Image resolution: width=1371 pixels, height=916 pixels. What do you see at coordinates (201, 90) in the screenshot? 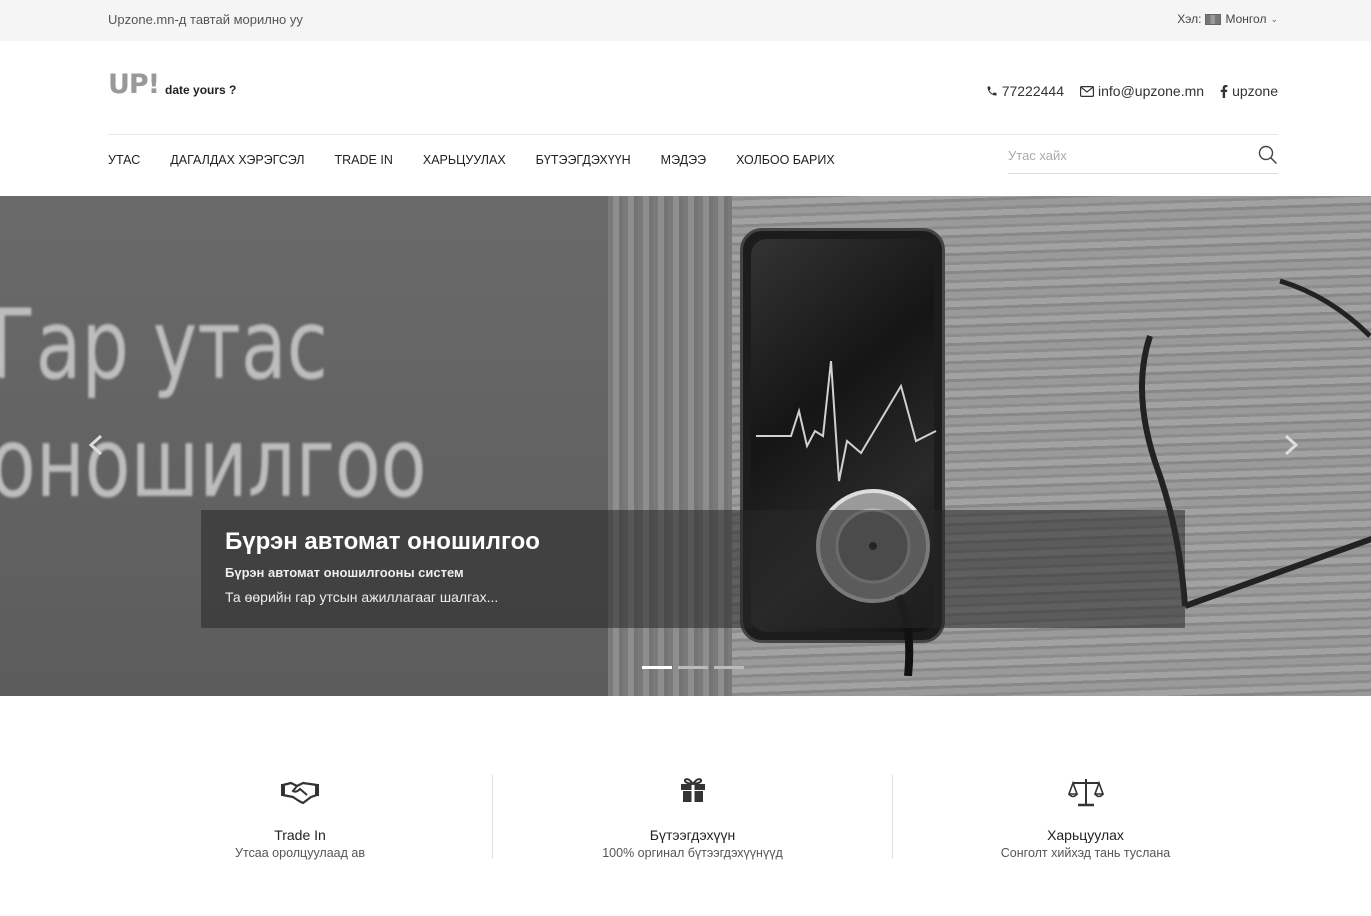
I see `logo-tagline: date yours ?` at bounding box center [201, 90].